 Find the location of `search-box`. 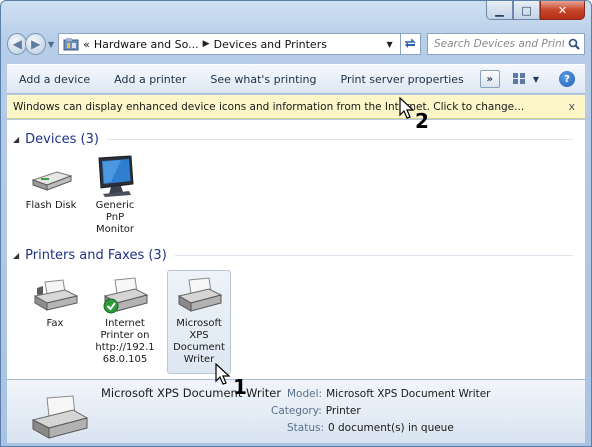

search-box is located at coordinates (505, 44).